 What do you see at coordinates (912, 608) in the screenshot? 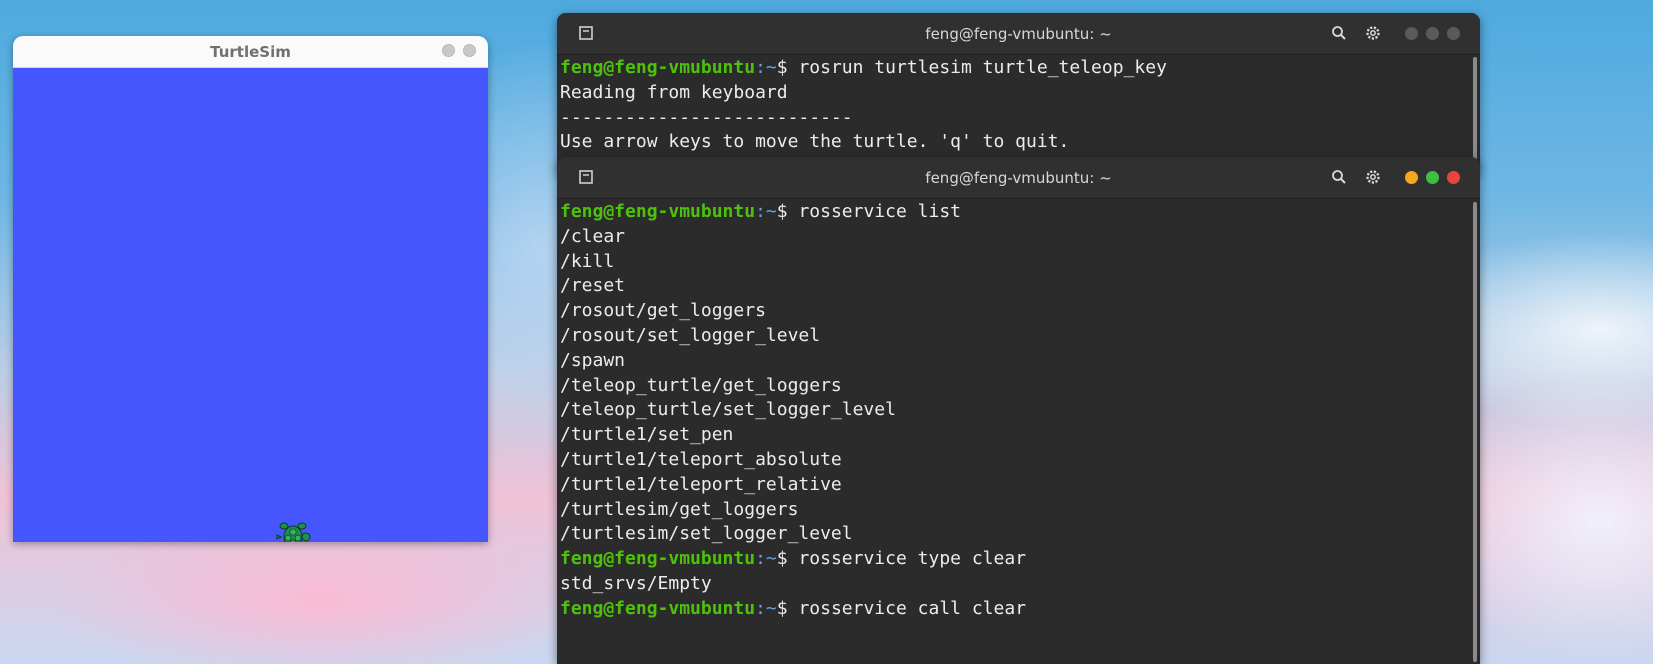
I see `command-text: rosservice call clear` at bounding box center [912, 608].